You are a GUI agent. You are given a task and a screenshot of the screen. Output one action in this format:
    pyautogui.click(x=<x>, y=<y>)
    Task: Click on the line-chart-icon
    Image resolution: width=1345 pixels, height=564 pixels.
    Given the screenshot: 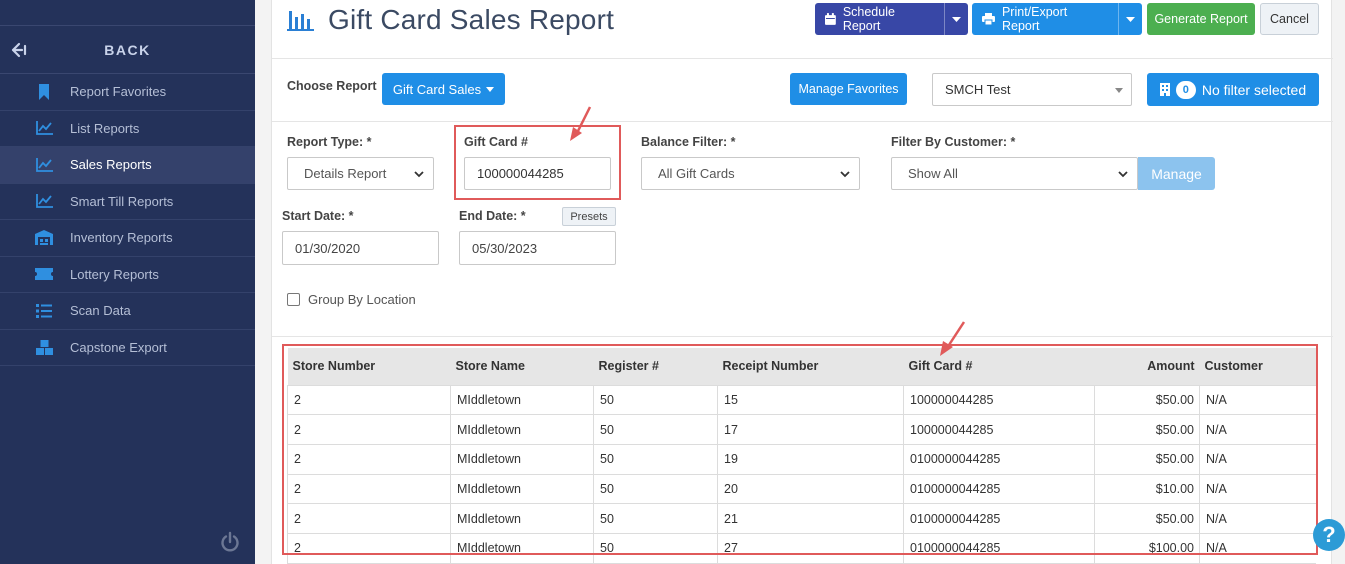 What is the action you would take?
    pyautogui.click(x=44, y=128)
    